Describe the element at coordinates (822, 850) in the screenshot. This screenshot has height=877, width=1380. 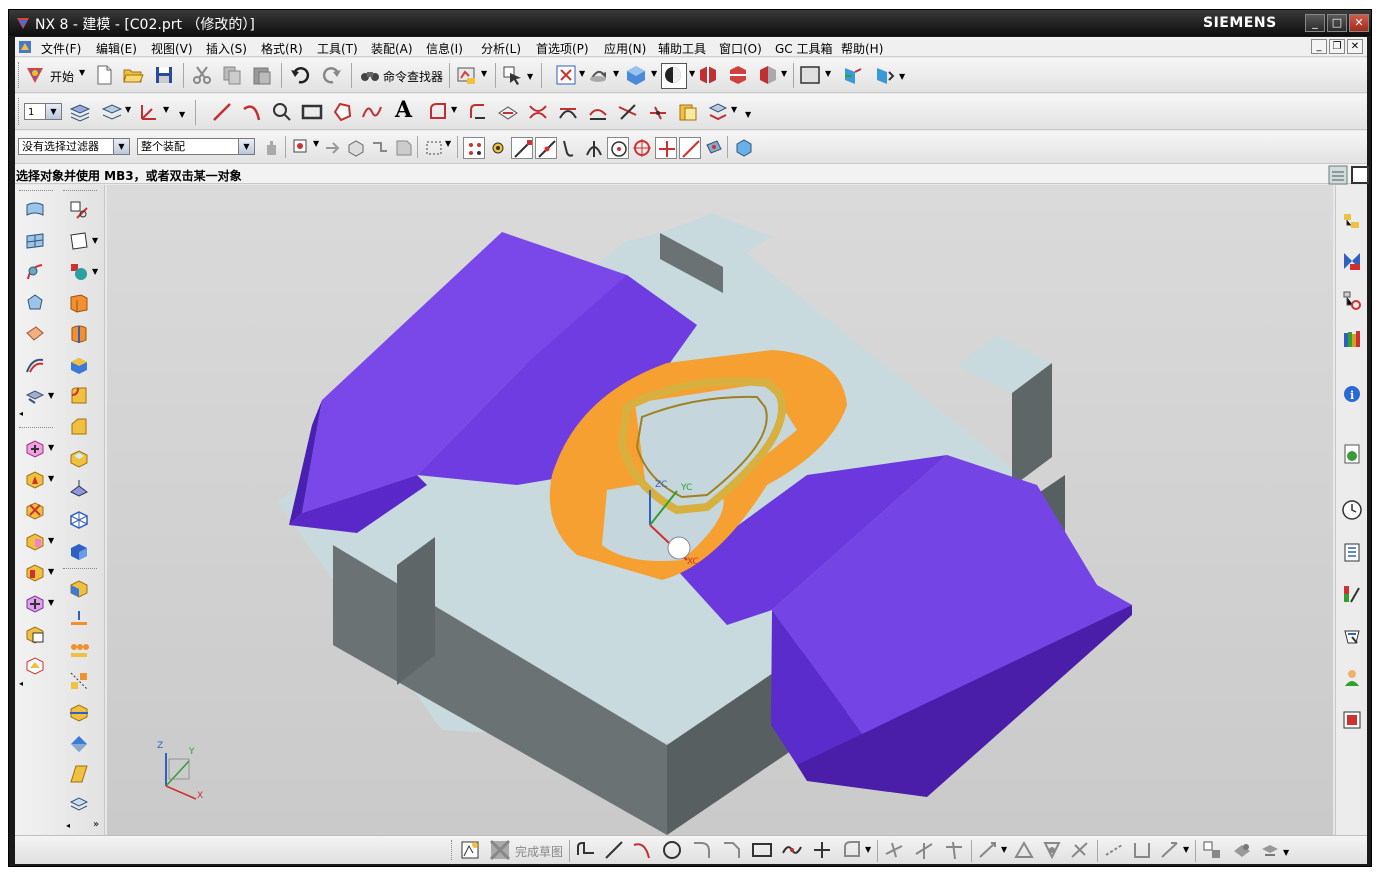
I see `sketch-point-icon` at that location.